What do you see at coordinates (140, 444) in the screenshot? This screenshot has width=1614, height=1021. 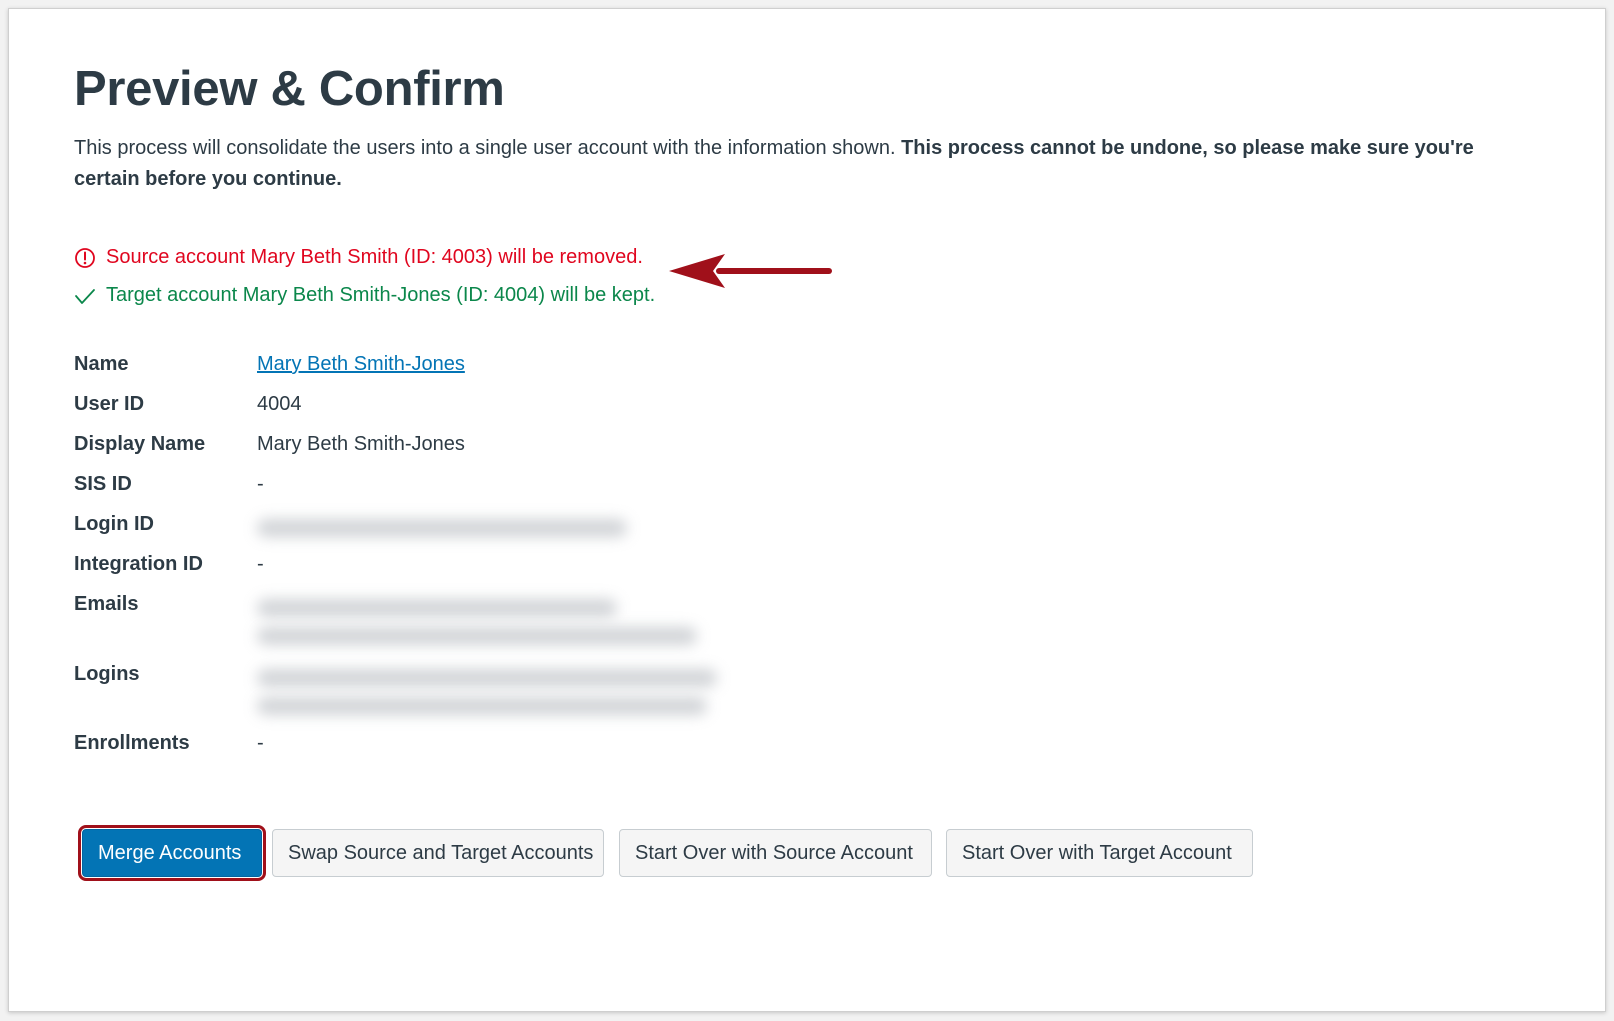 I see `display-name-label: Display Name` at bounding box center [140, 444].